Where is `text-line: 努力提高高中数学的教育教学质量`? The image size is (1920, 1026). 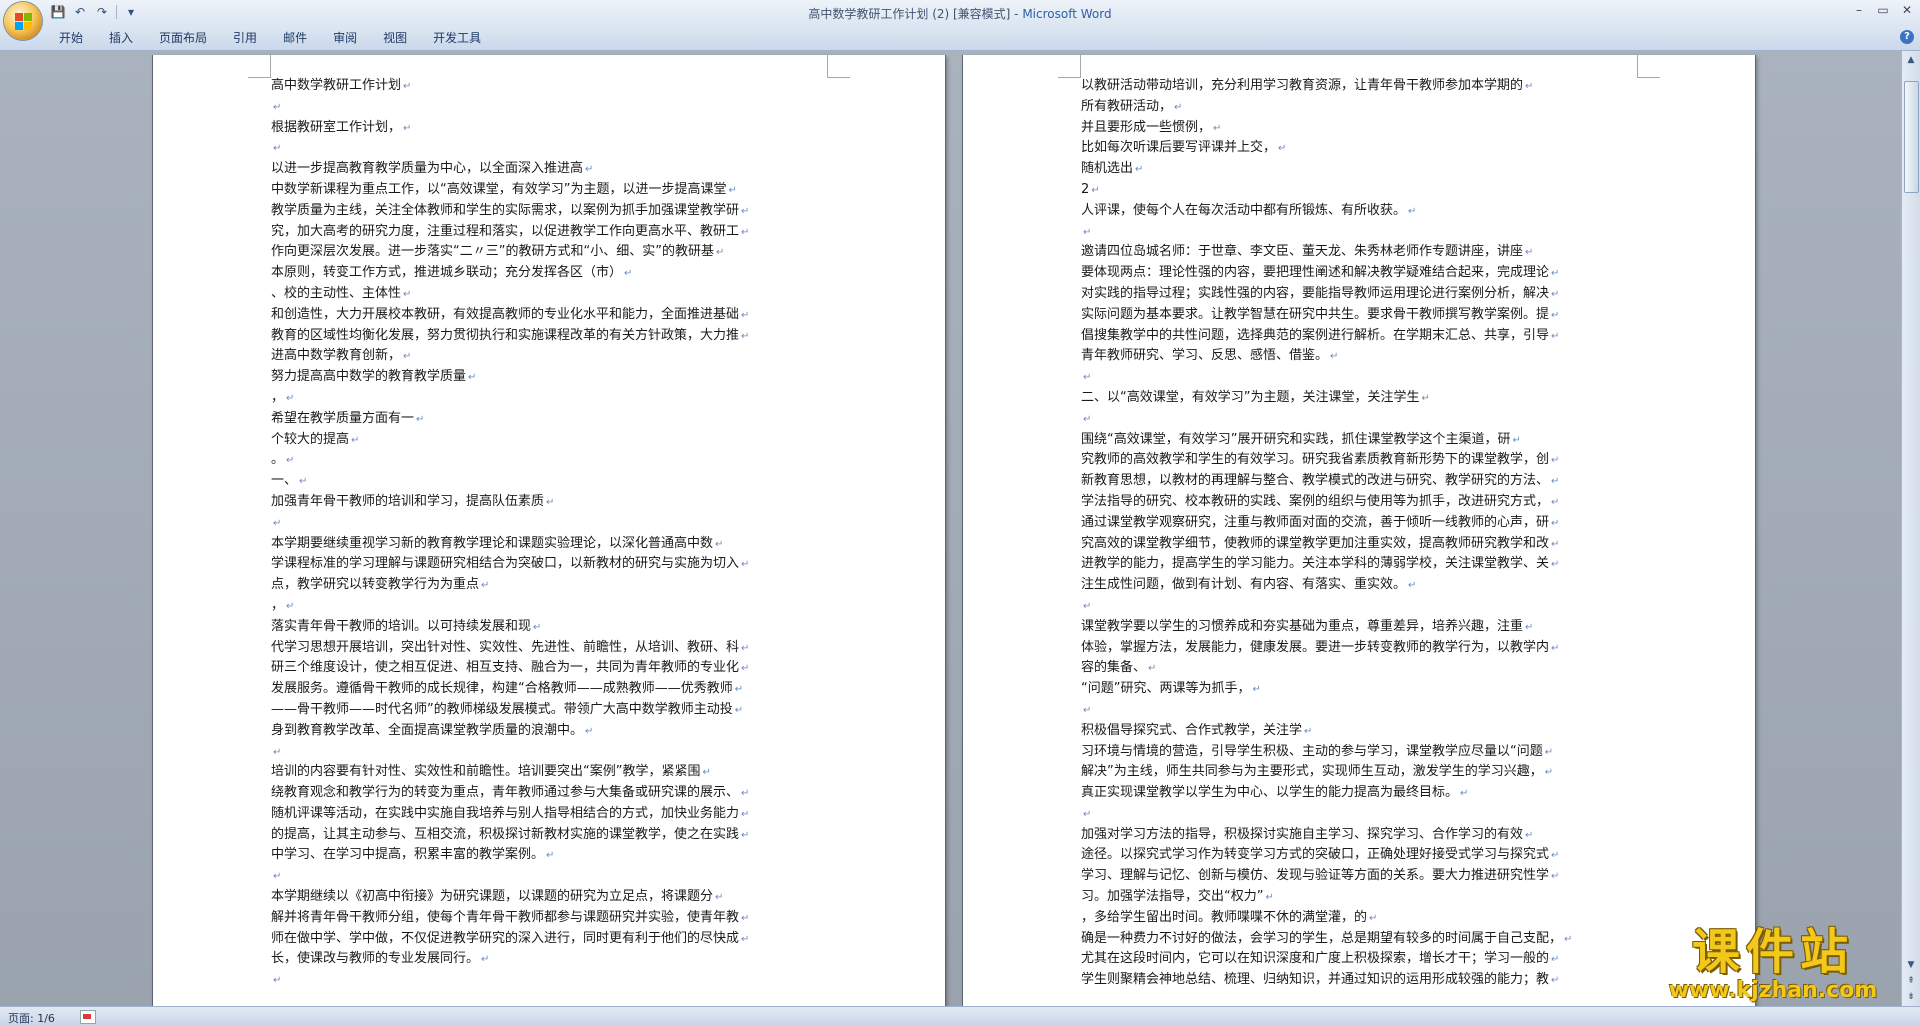 text-line: 努力提高高中数学的教育教学质量 is located at coordinates (528, 377).